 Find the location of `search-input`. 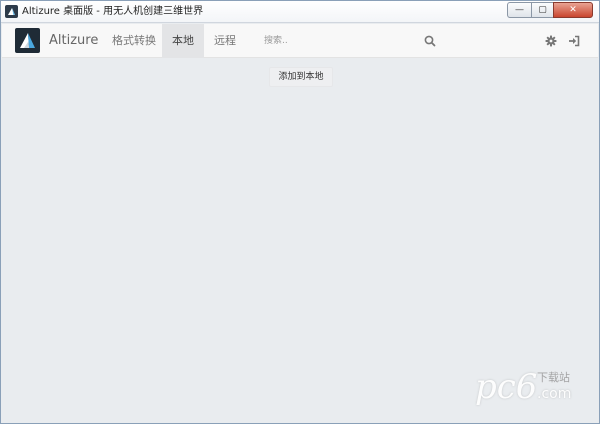

search-input is located at coordinates (334, 41).